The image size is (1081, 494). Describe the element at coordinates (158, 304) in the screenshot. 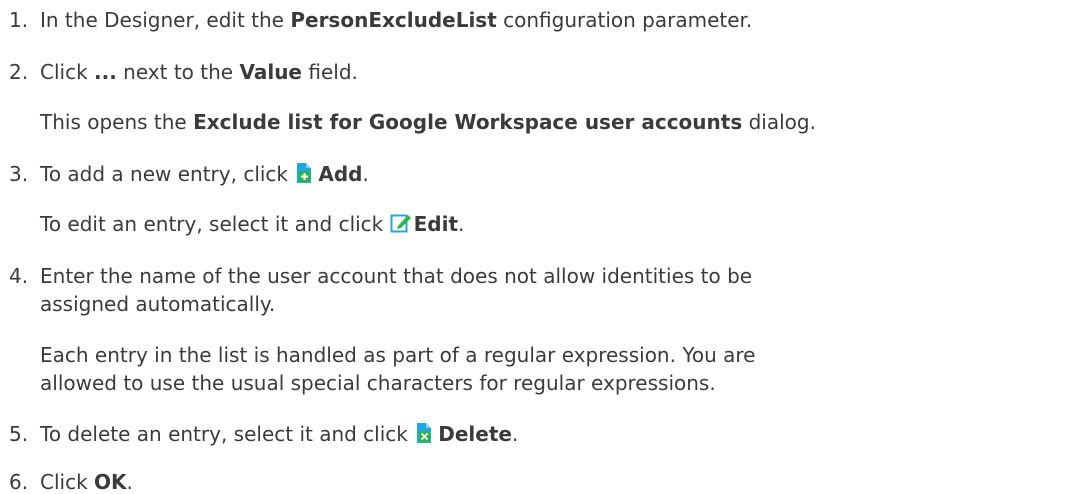

I see `step-text-line-2: assigned automatically.` at that location.